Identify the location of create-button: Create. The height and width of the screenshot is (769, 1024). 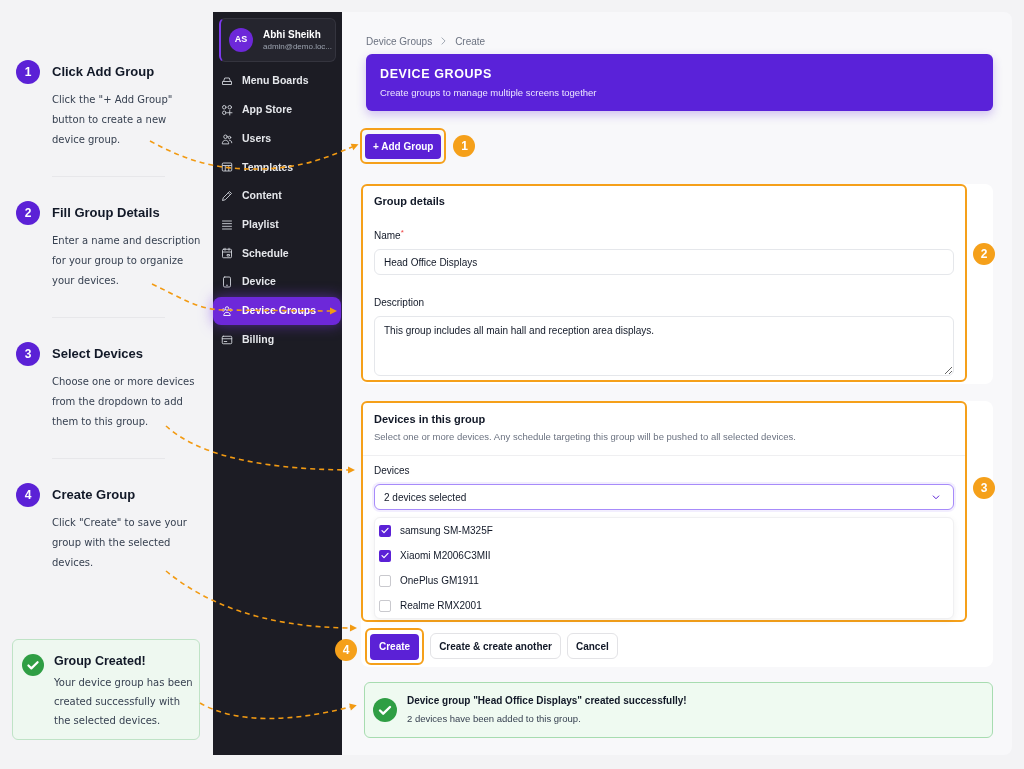
(395, 646).